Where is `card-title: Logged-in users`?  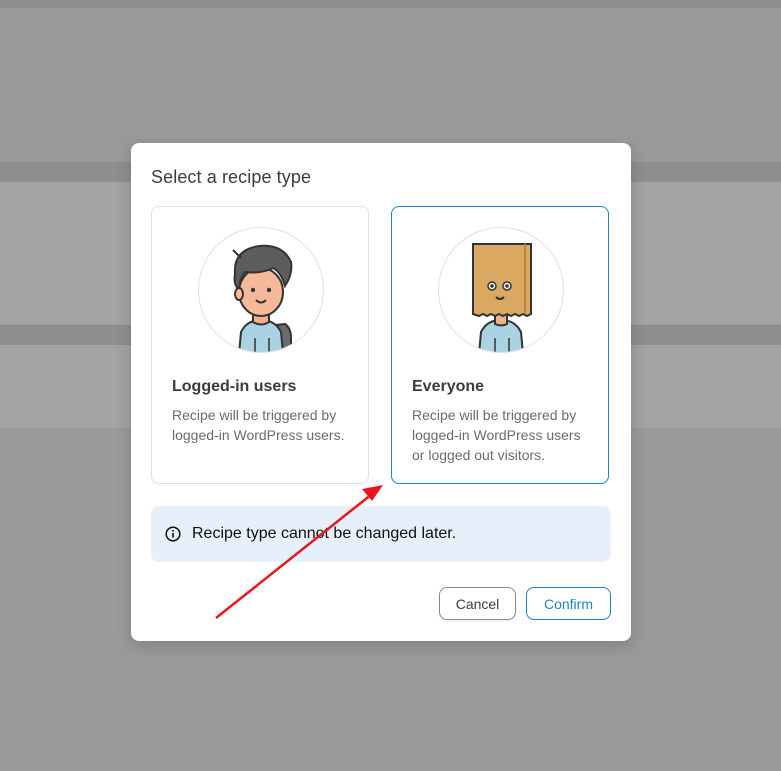 card-title: Logged-in users is located at coordinates (234, 386).